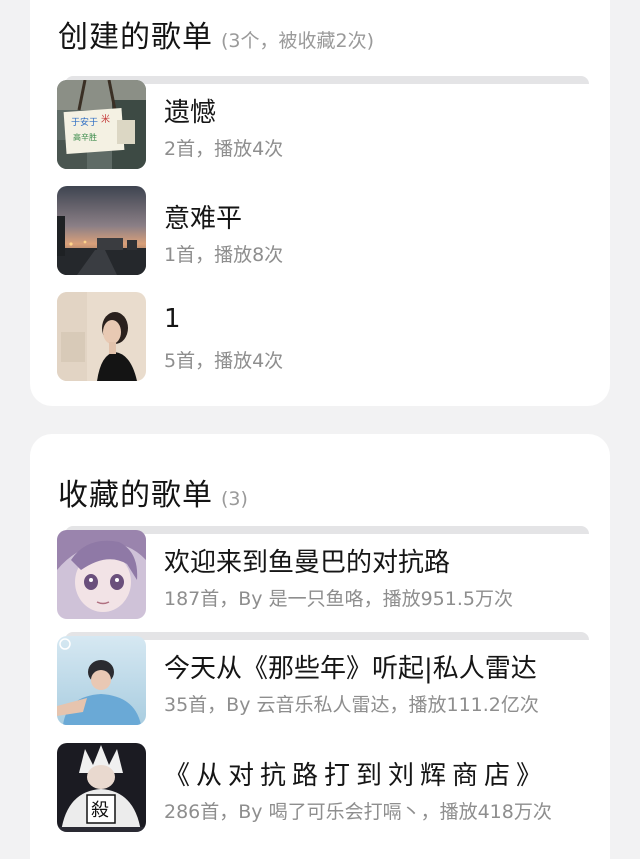  I want to click on section-title: 创建的歌单, so click(135, 37).